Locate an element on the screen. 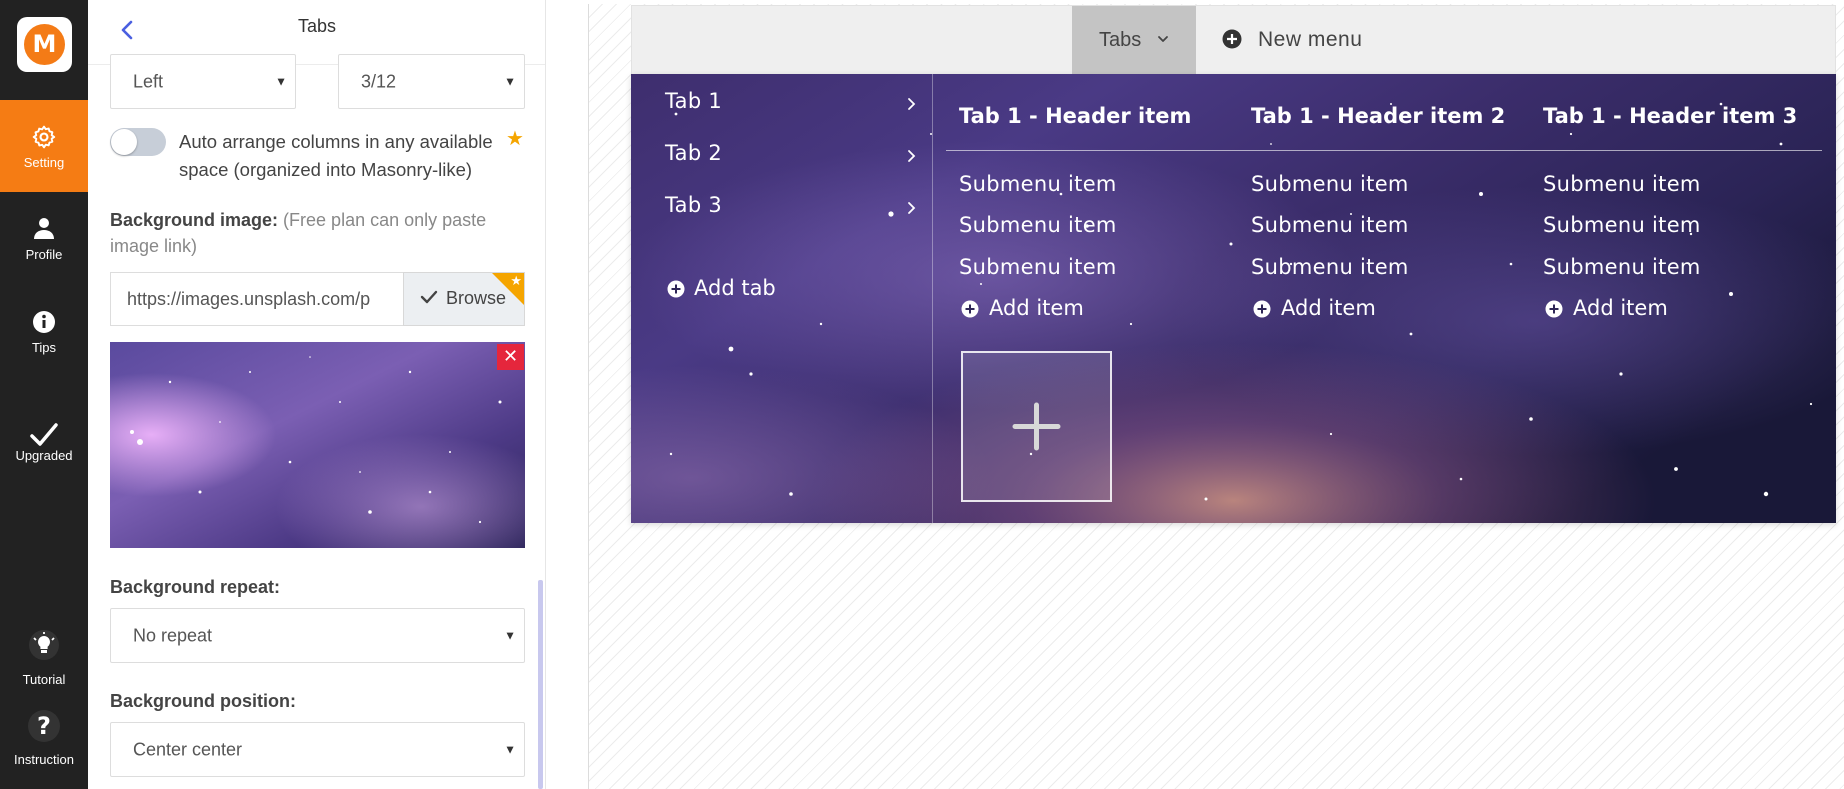 Image resolution: width=1844 pixels, height=789 pixels. add-tab-label: Add tab is located at coordinates (735, 288).